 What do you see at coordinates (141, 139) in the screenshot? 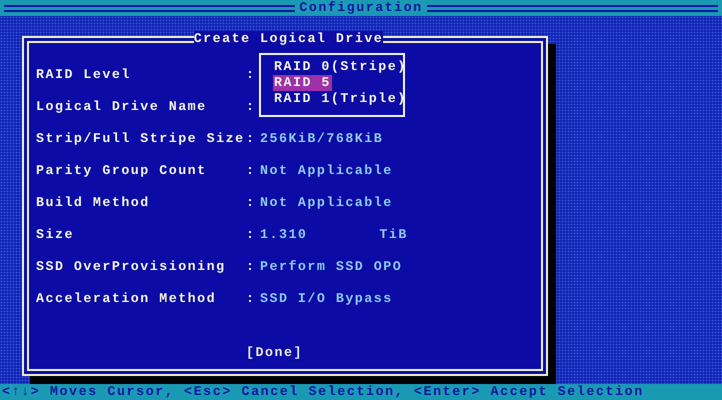
I see `field-label: Strip/Full Stripe Size` at bounding box center [141, 139].